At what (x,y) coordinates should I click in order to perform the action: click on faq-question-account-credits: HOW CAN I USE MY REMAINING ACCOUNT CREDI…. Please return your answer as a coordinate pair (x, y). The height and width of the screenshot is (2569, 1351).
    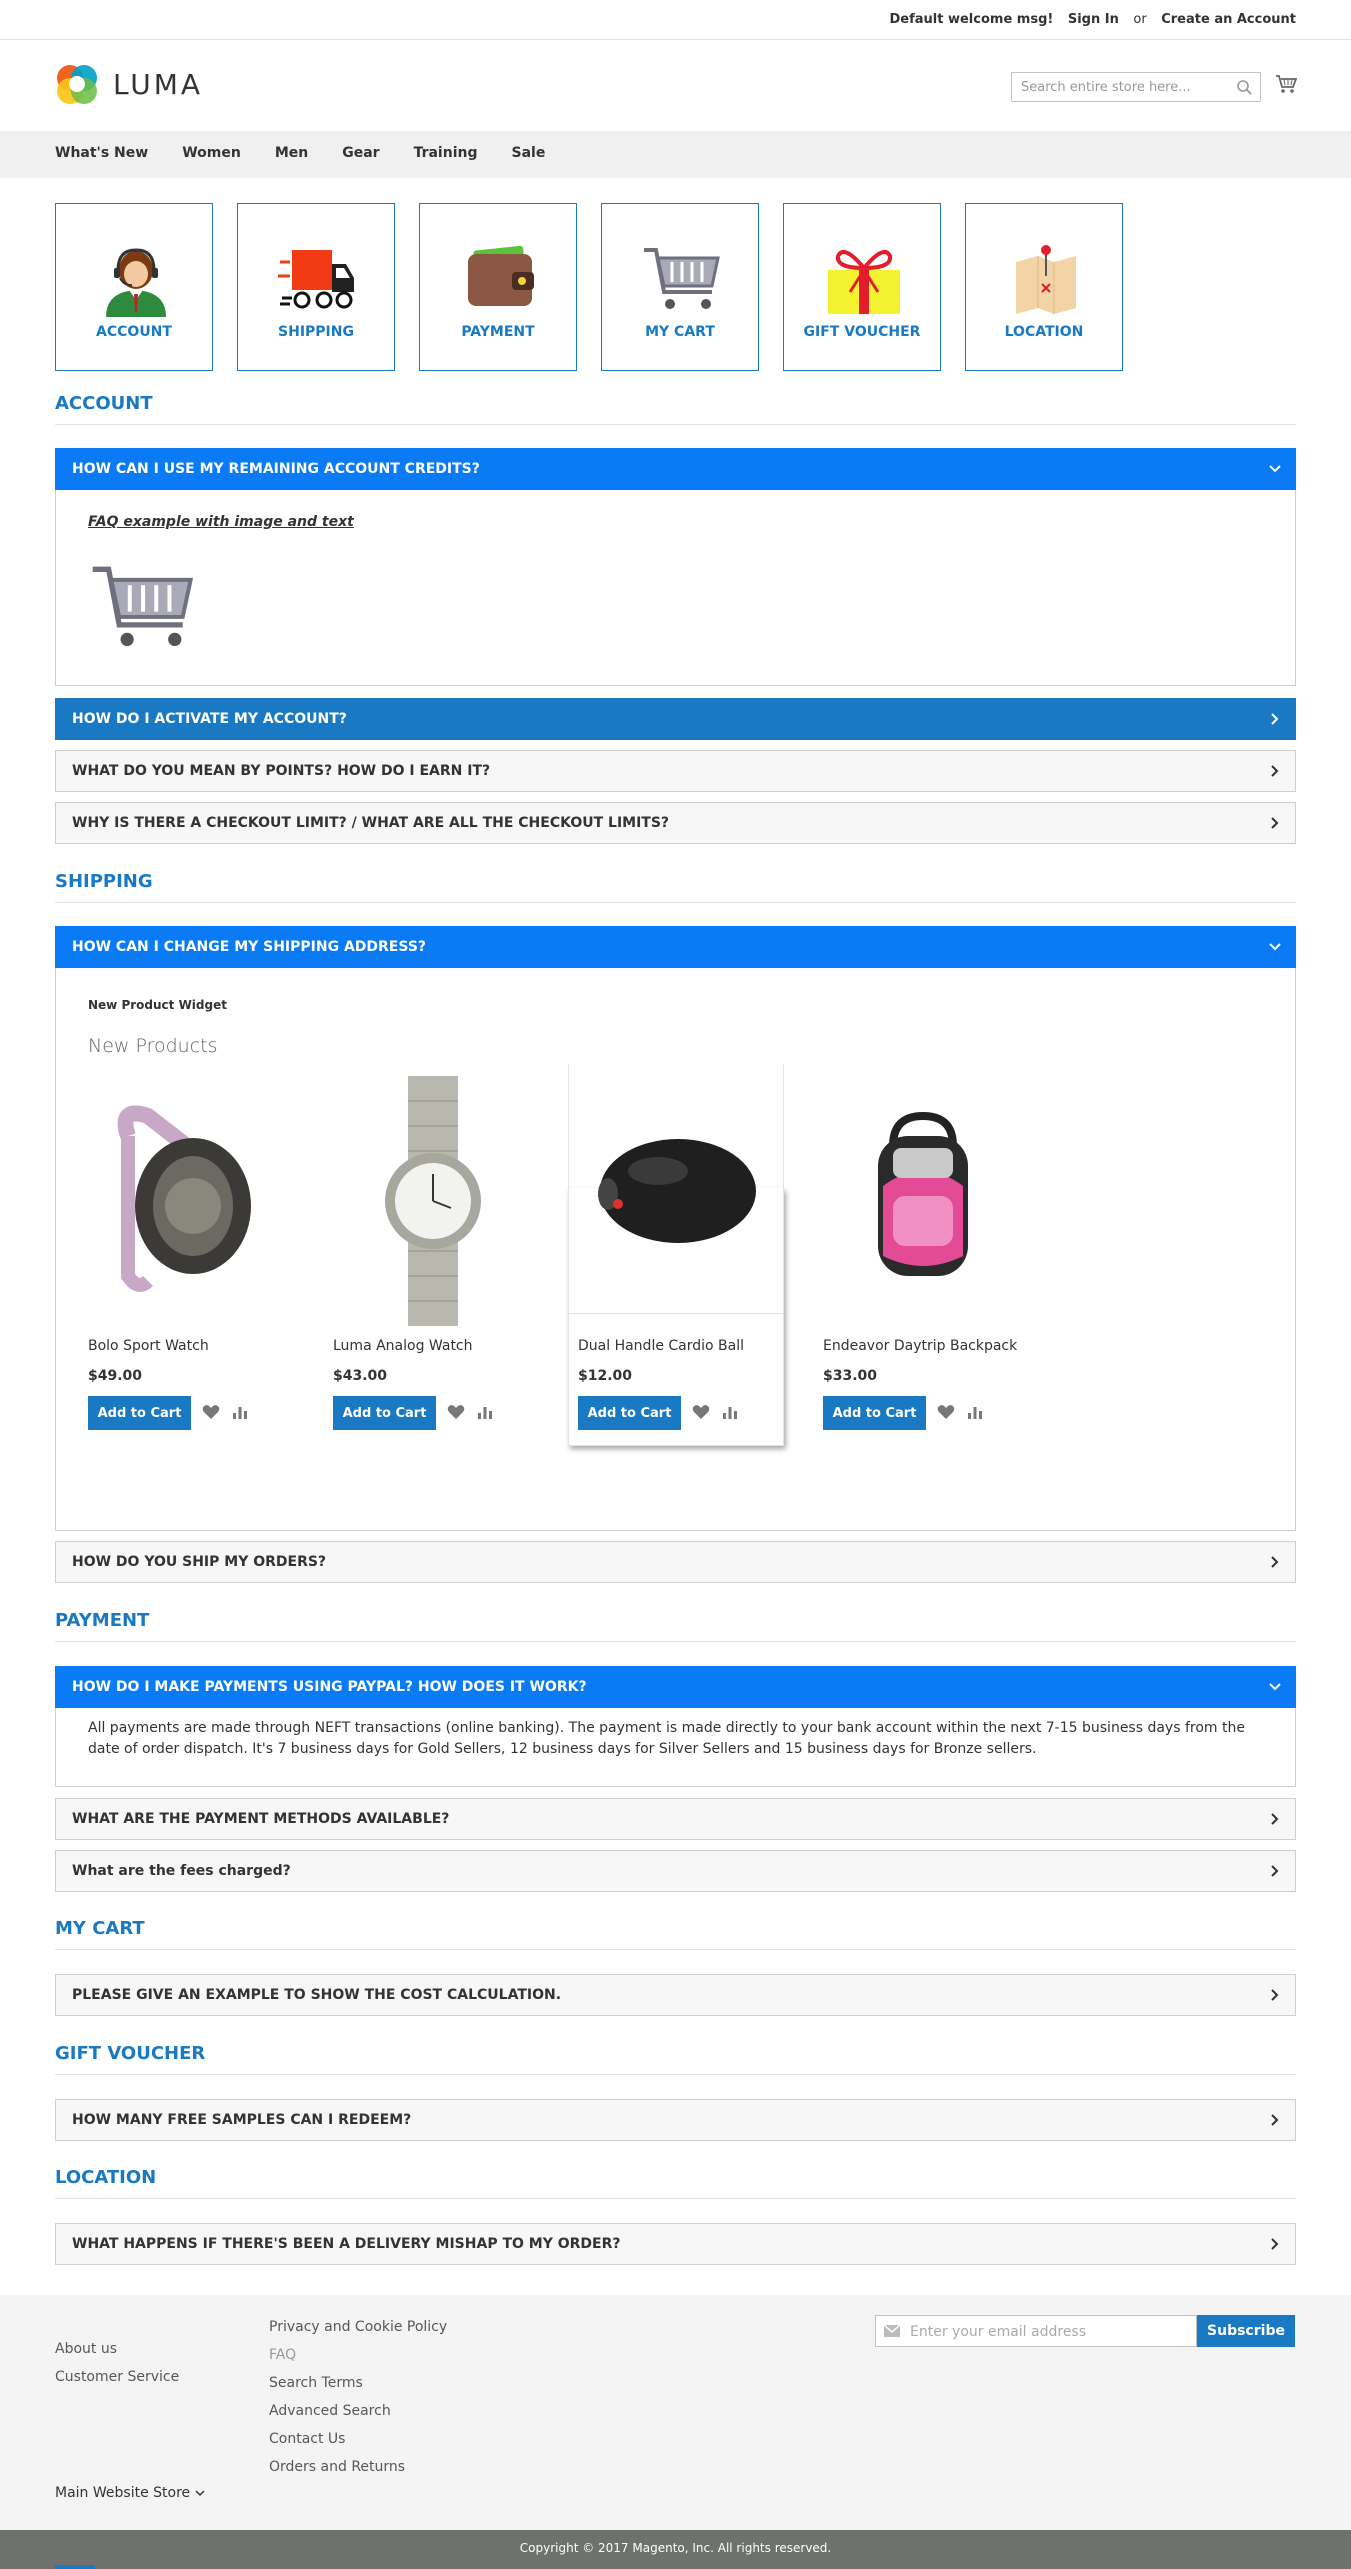
    Looking at the image, I should click on (675, 469).